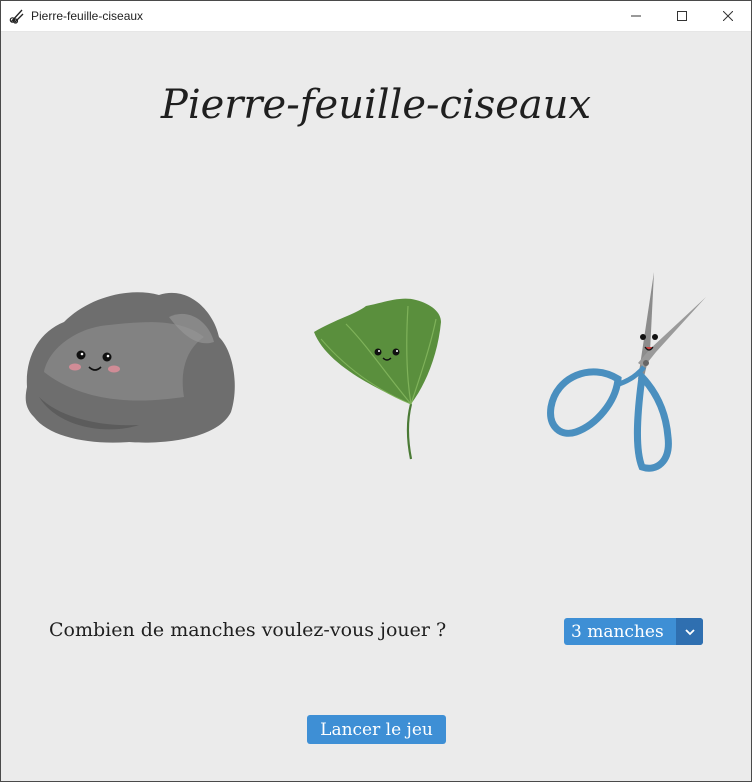 This screenshot has height=782, width=752. I want to click on rounds-select-value: 3 manches, so click(617, 631).